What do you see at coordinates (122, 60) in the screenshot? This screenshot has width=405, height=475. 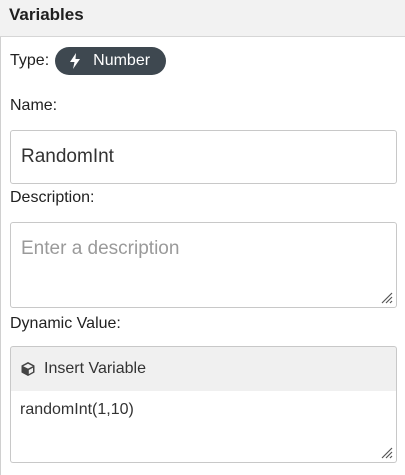 I see `type-value: Number` at bounding box center [122, 60].